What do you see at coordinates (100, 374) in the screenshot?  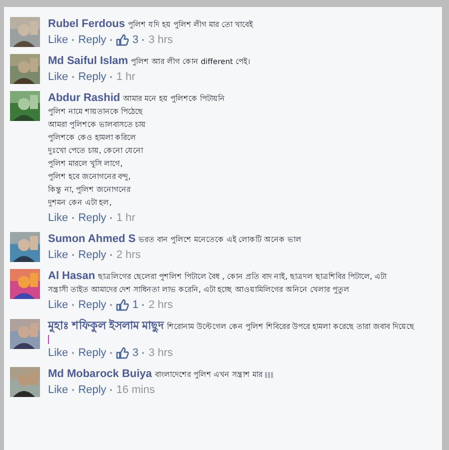 I see `author-name: Md Mobarock Buiya` at bounding box center [100, 374].